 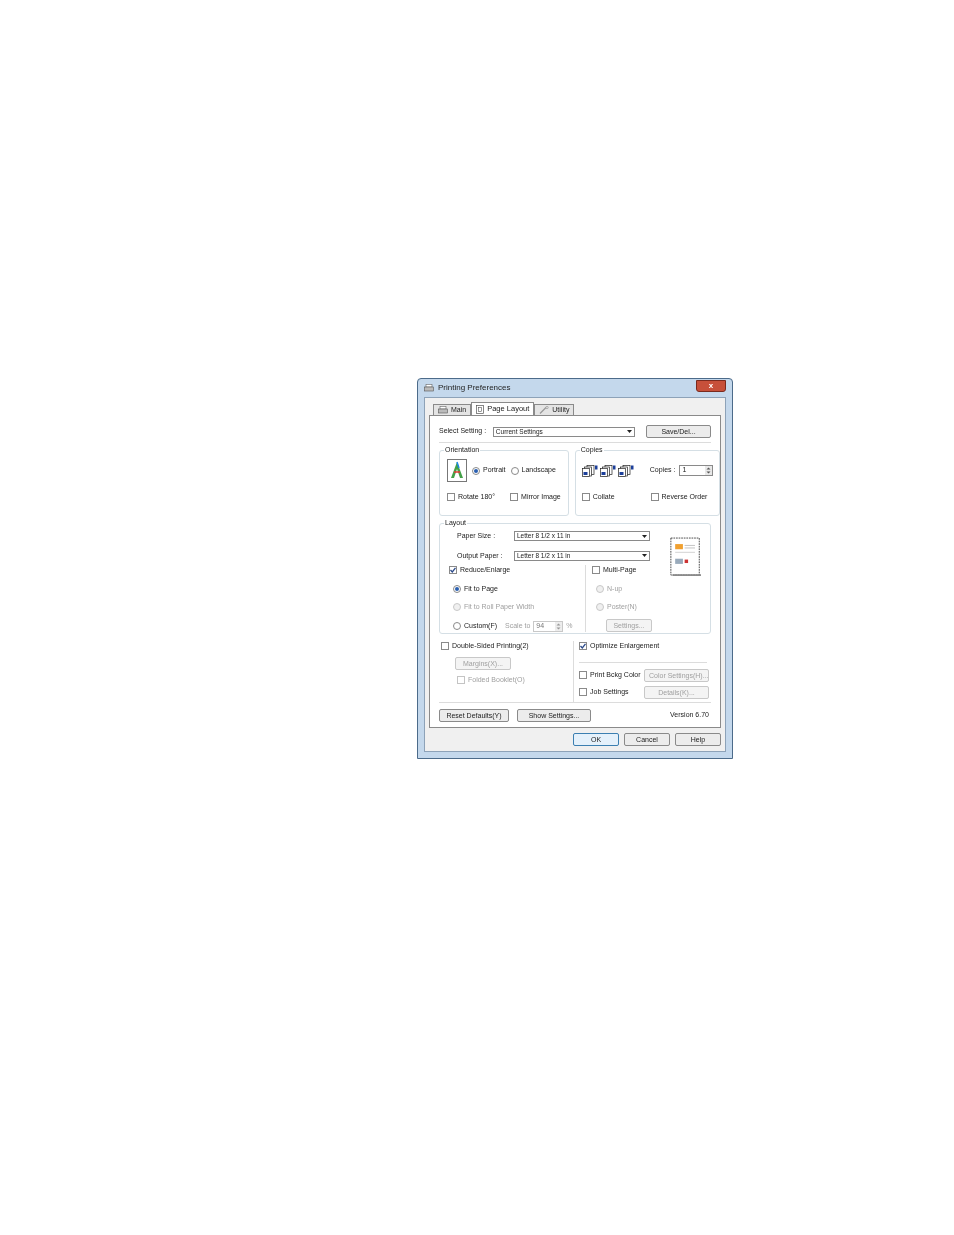 I want to click on printer-icon, so click(x=429, y=388).